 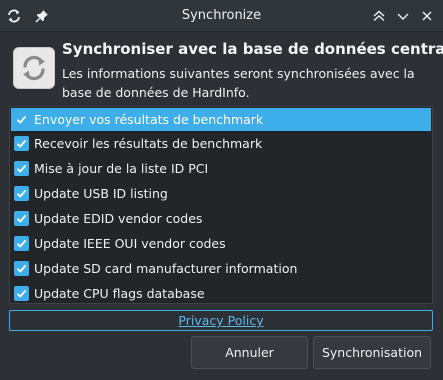 I want to click on sync-app-icon, so click(x=34, y=68).